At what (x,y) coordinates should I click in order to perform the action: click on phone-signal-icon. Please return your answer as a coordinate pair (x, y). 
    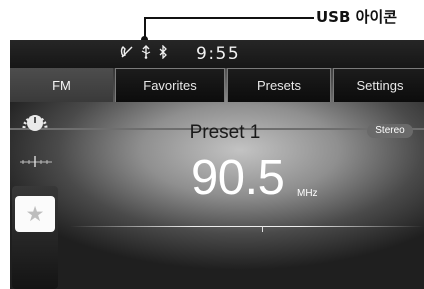
    Looking at the image, I should click on (127, 54).